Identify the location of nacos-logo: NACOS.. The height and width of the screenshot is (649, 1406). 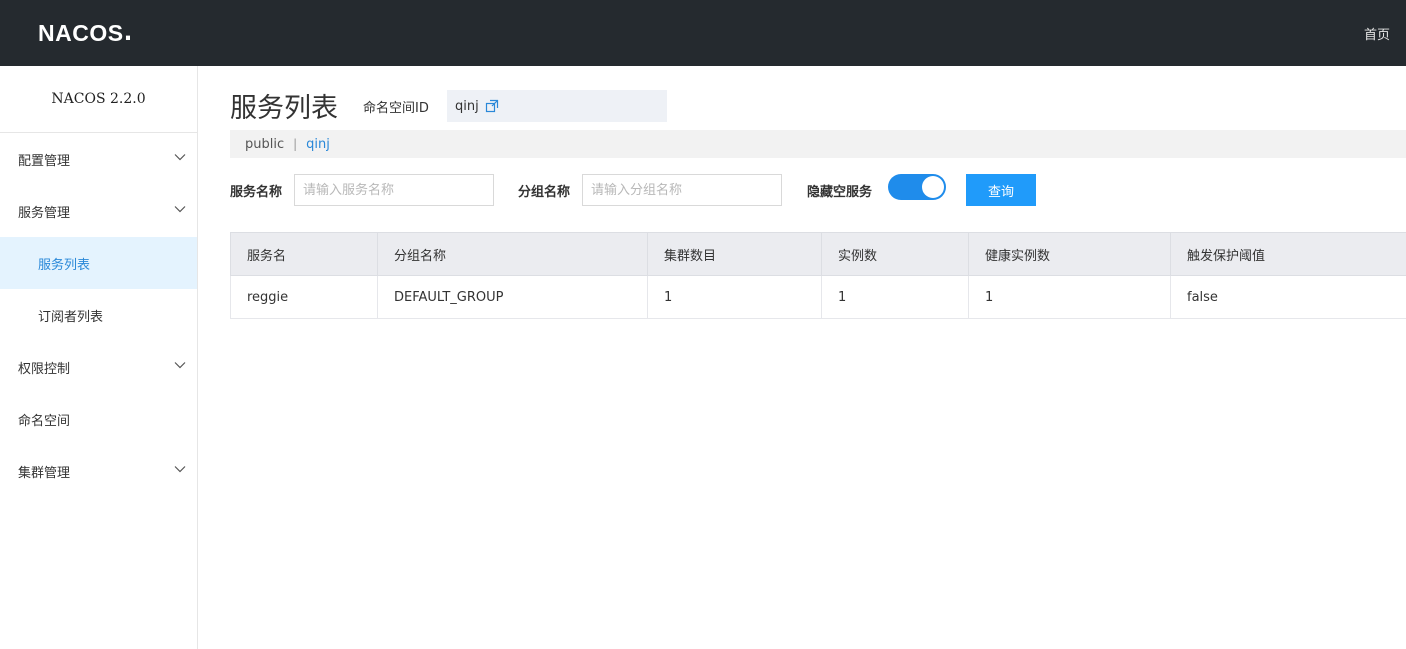
(85, 33).